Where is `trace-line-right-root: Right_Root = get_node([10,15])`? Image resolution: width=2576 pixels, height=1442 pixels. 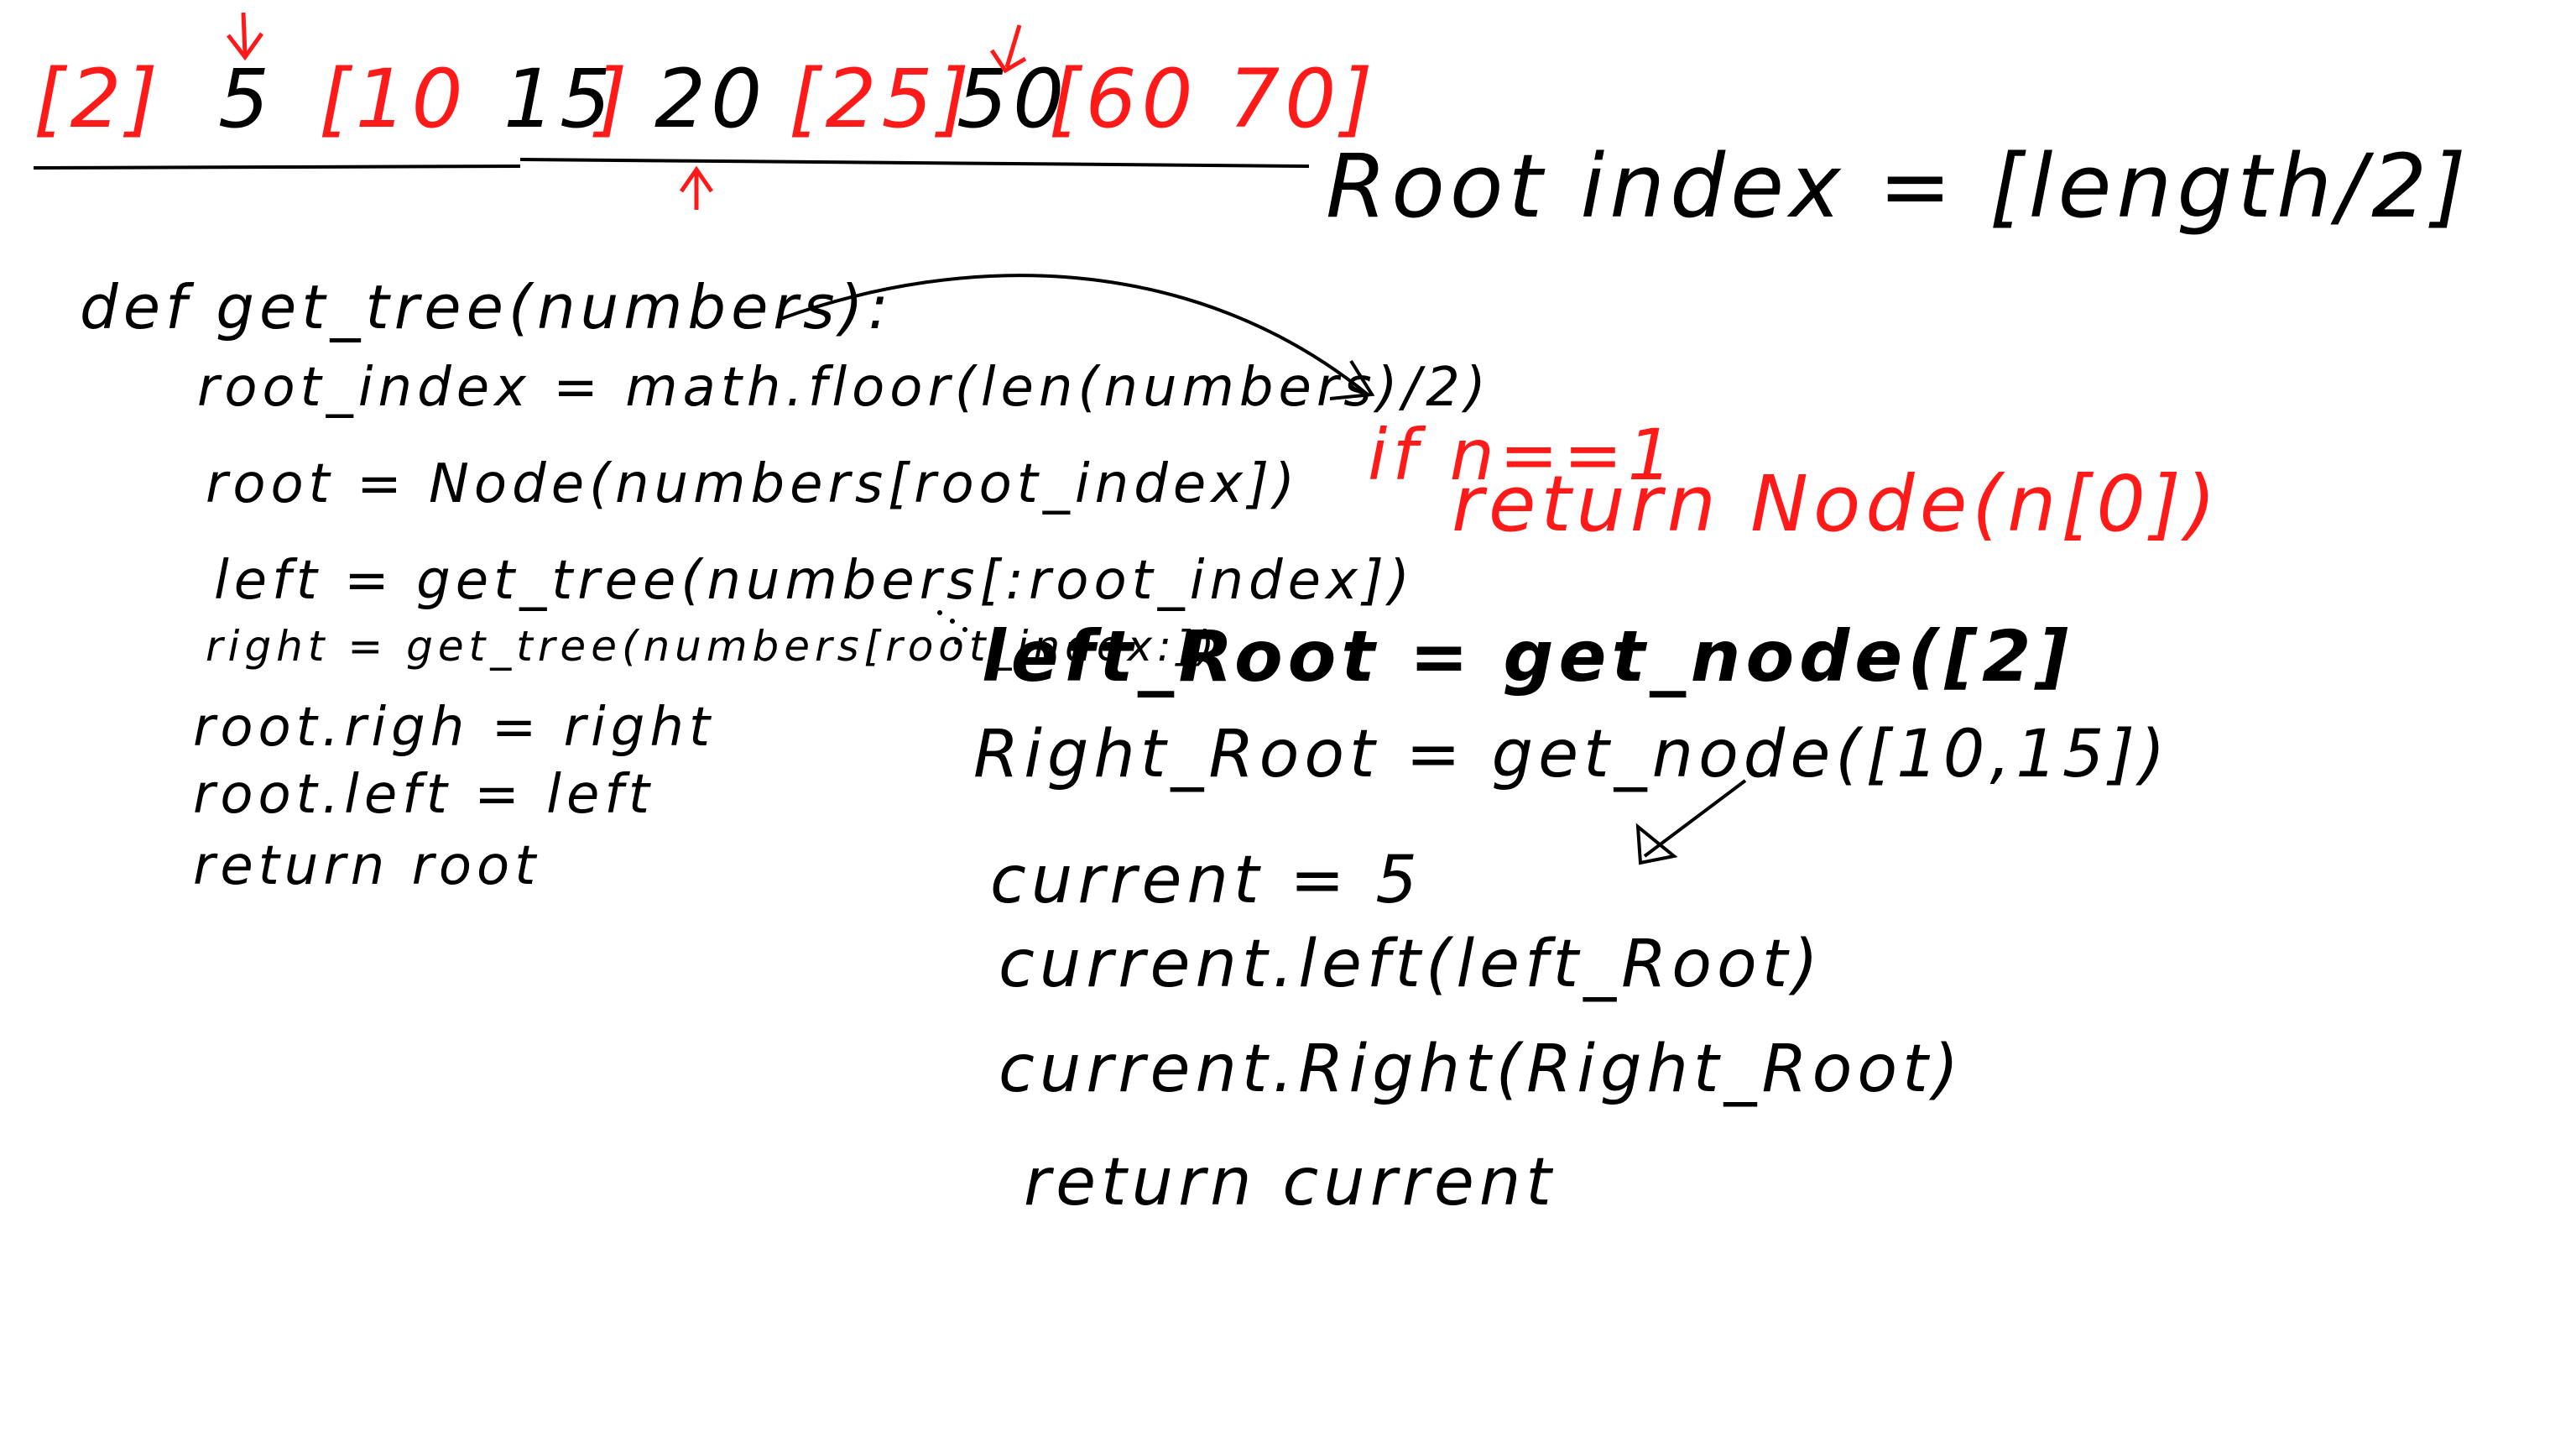 trace-line-right-root: Right_Root = get_node([10,15]) is located at coordinates (1572, 754).